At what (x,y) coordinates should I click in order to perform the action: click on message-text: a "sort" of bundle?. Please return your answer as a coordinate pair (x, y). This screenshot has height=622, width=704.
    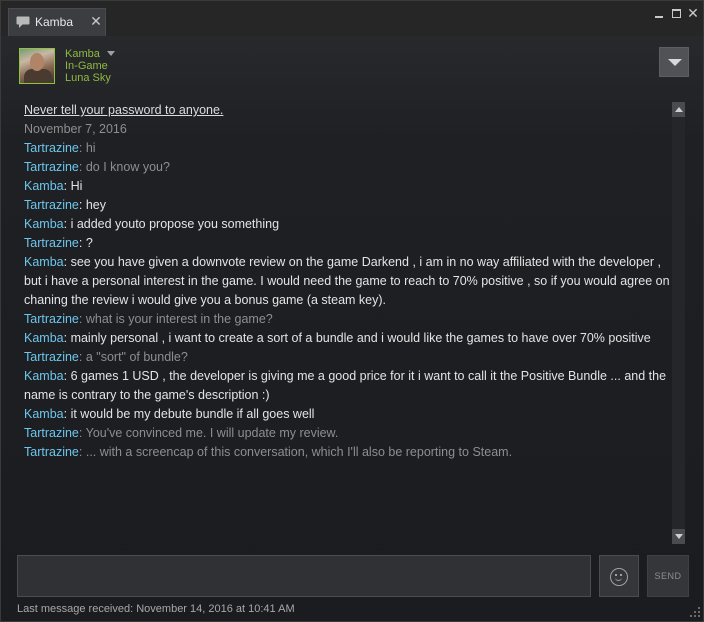
    Looking at the image, I should click on (136, 357).